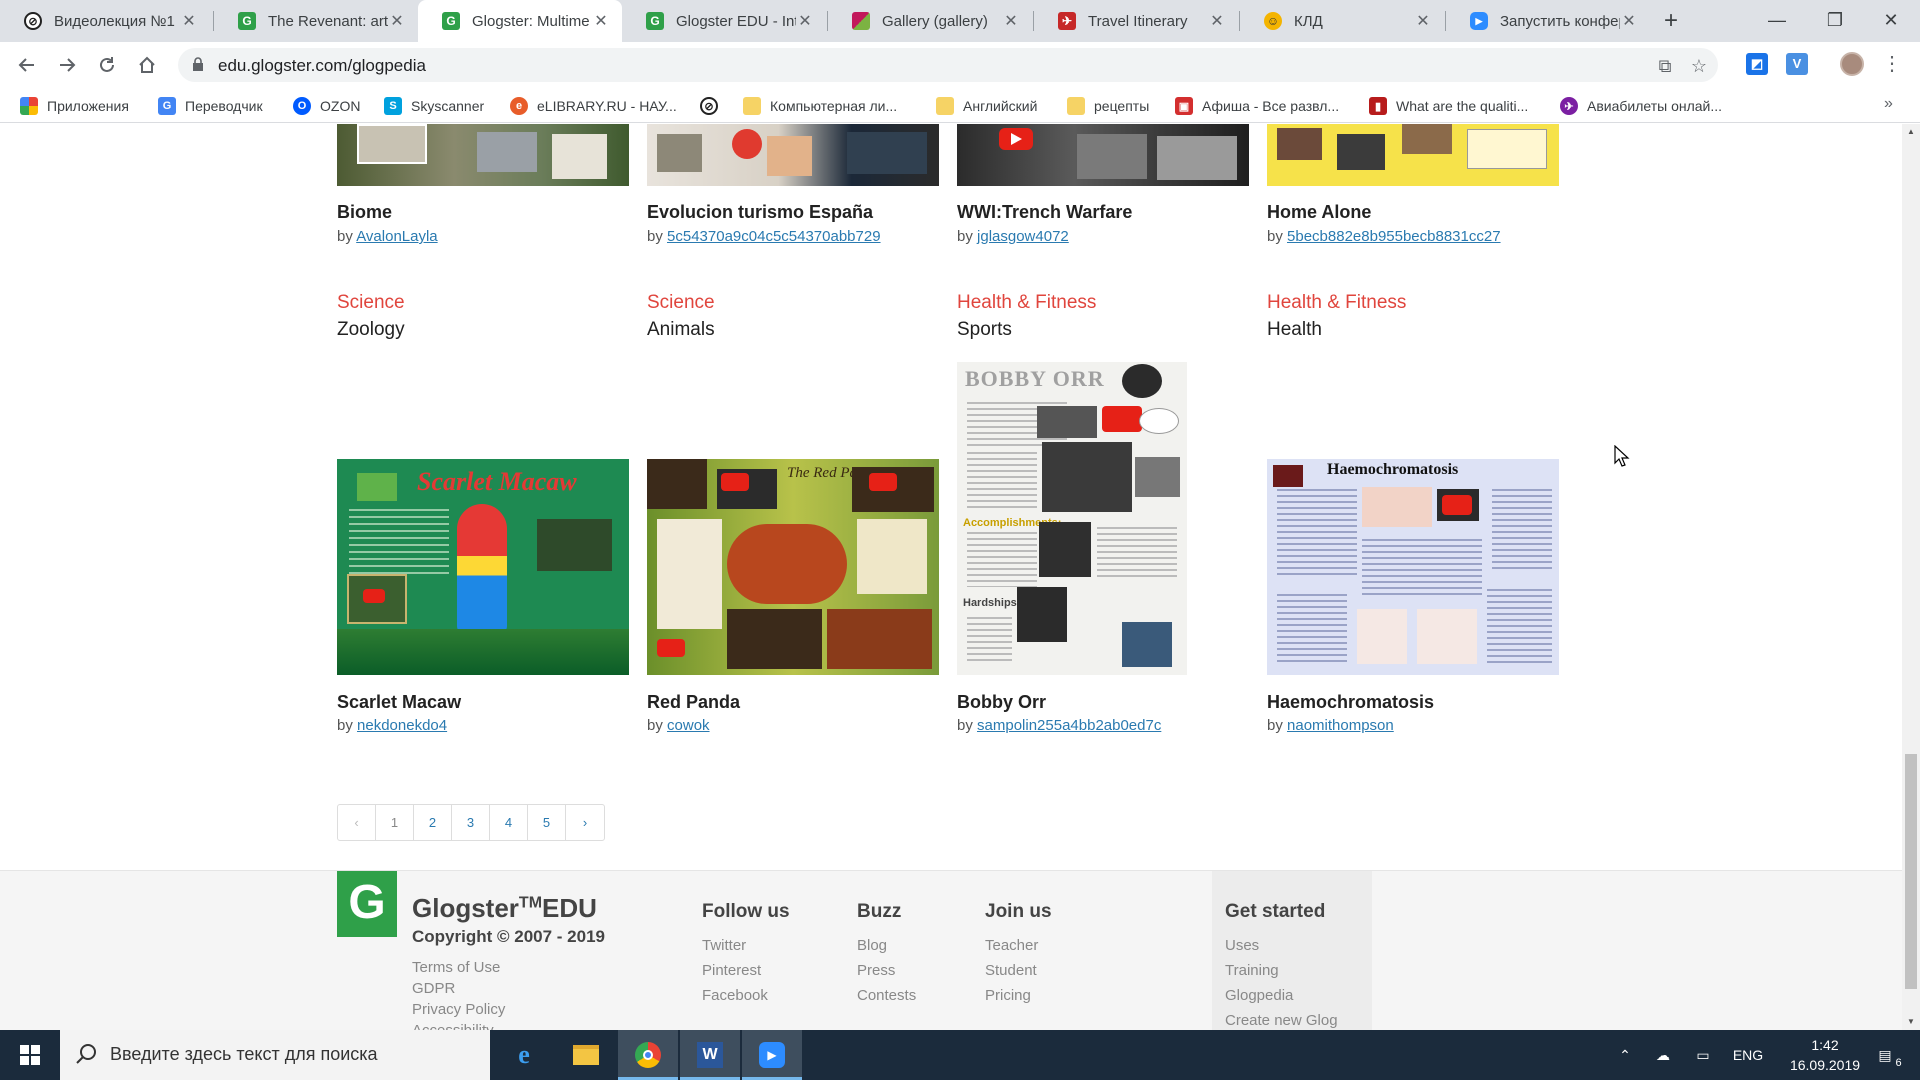  What do you see at coordinates (1350, 702) in the screenshot?
I see `glog-title: Haemochromatosis` at bounding box center [1350, 702].